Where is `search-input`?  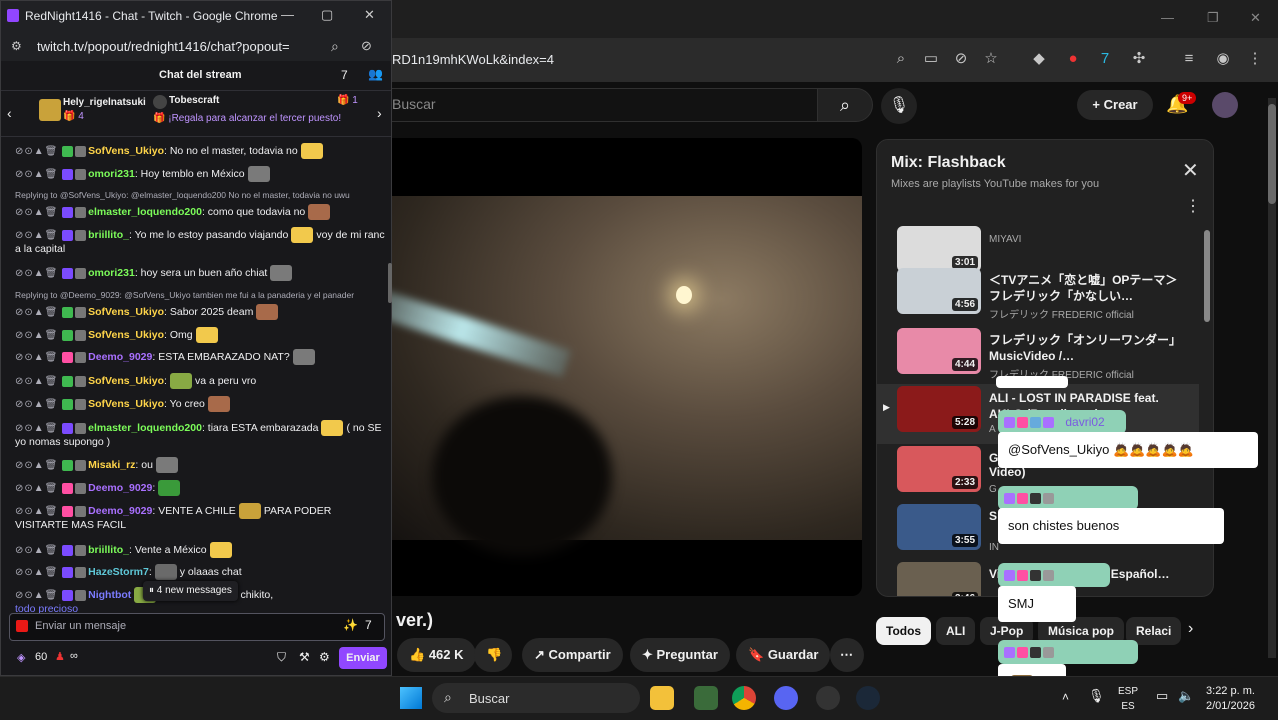 search-input is located at coordinates (594, 105).